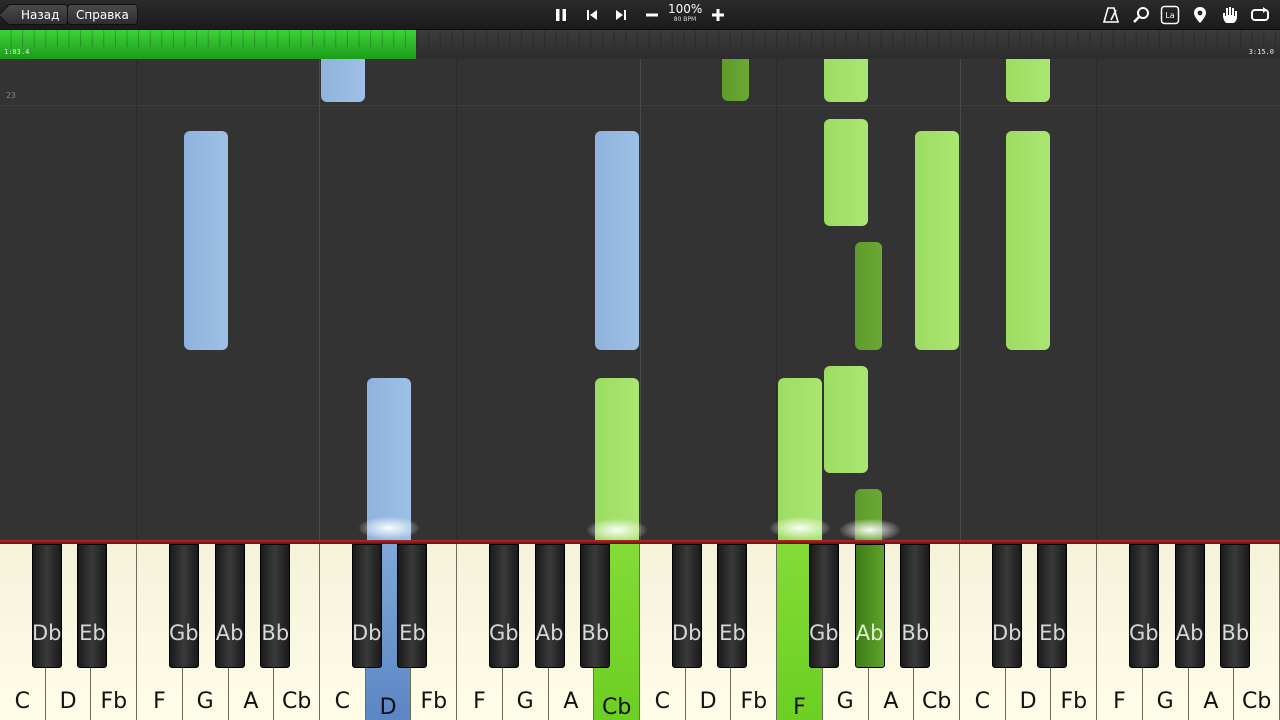  I want to click on hands-button, so click(1230, 15).